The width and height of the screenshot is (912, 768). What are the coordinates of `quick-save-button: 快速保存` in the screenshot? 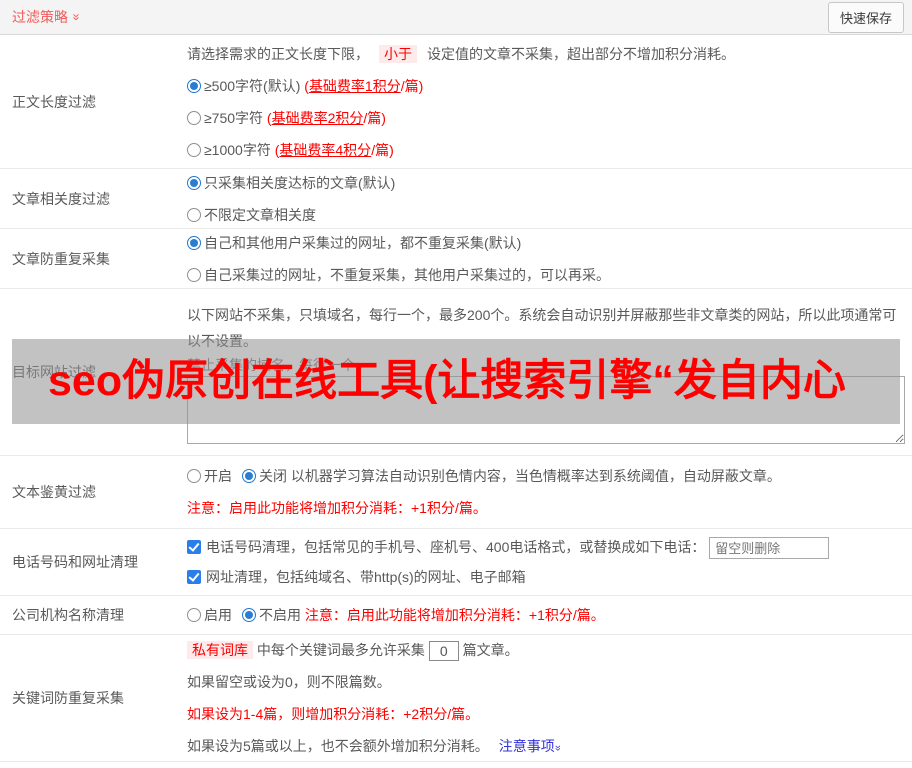 It's located at (865, 17).